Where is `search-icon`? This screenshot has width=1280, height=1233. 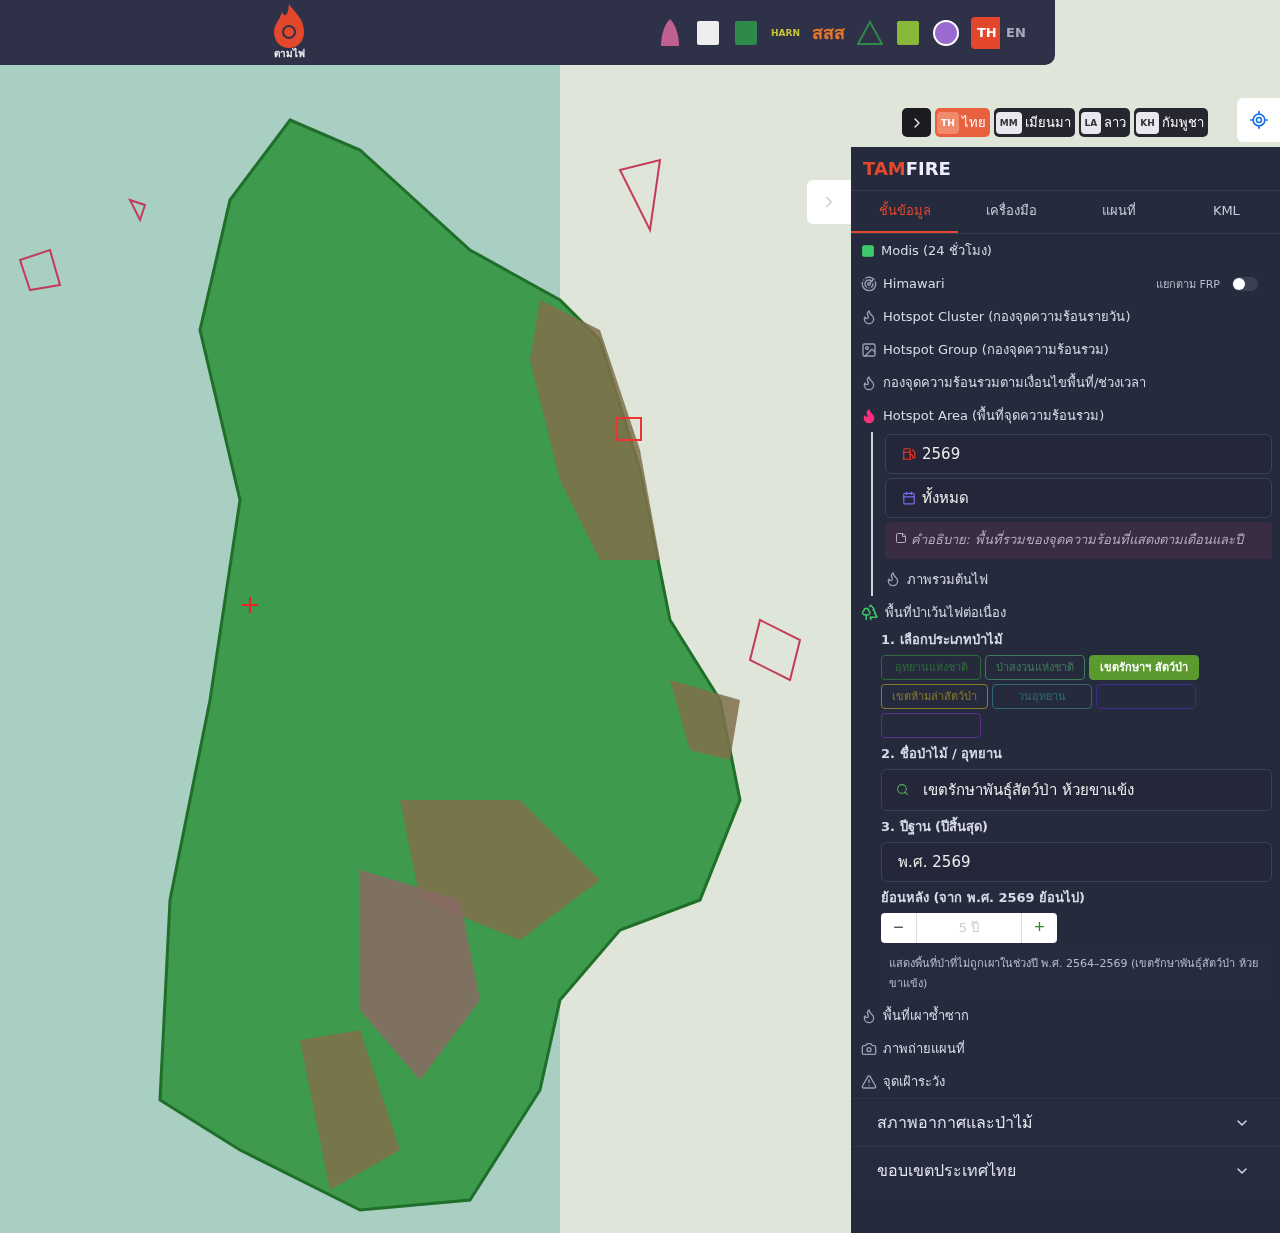 search-icon is located at coordinates (902, 790).